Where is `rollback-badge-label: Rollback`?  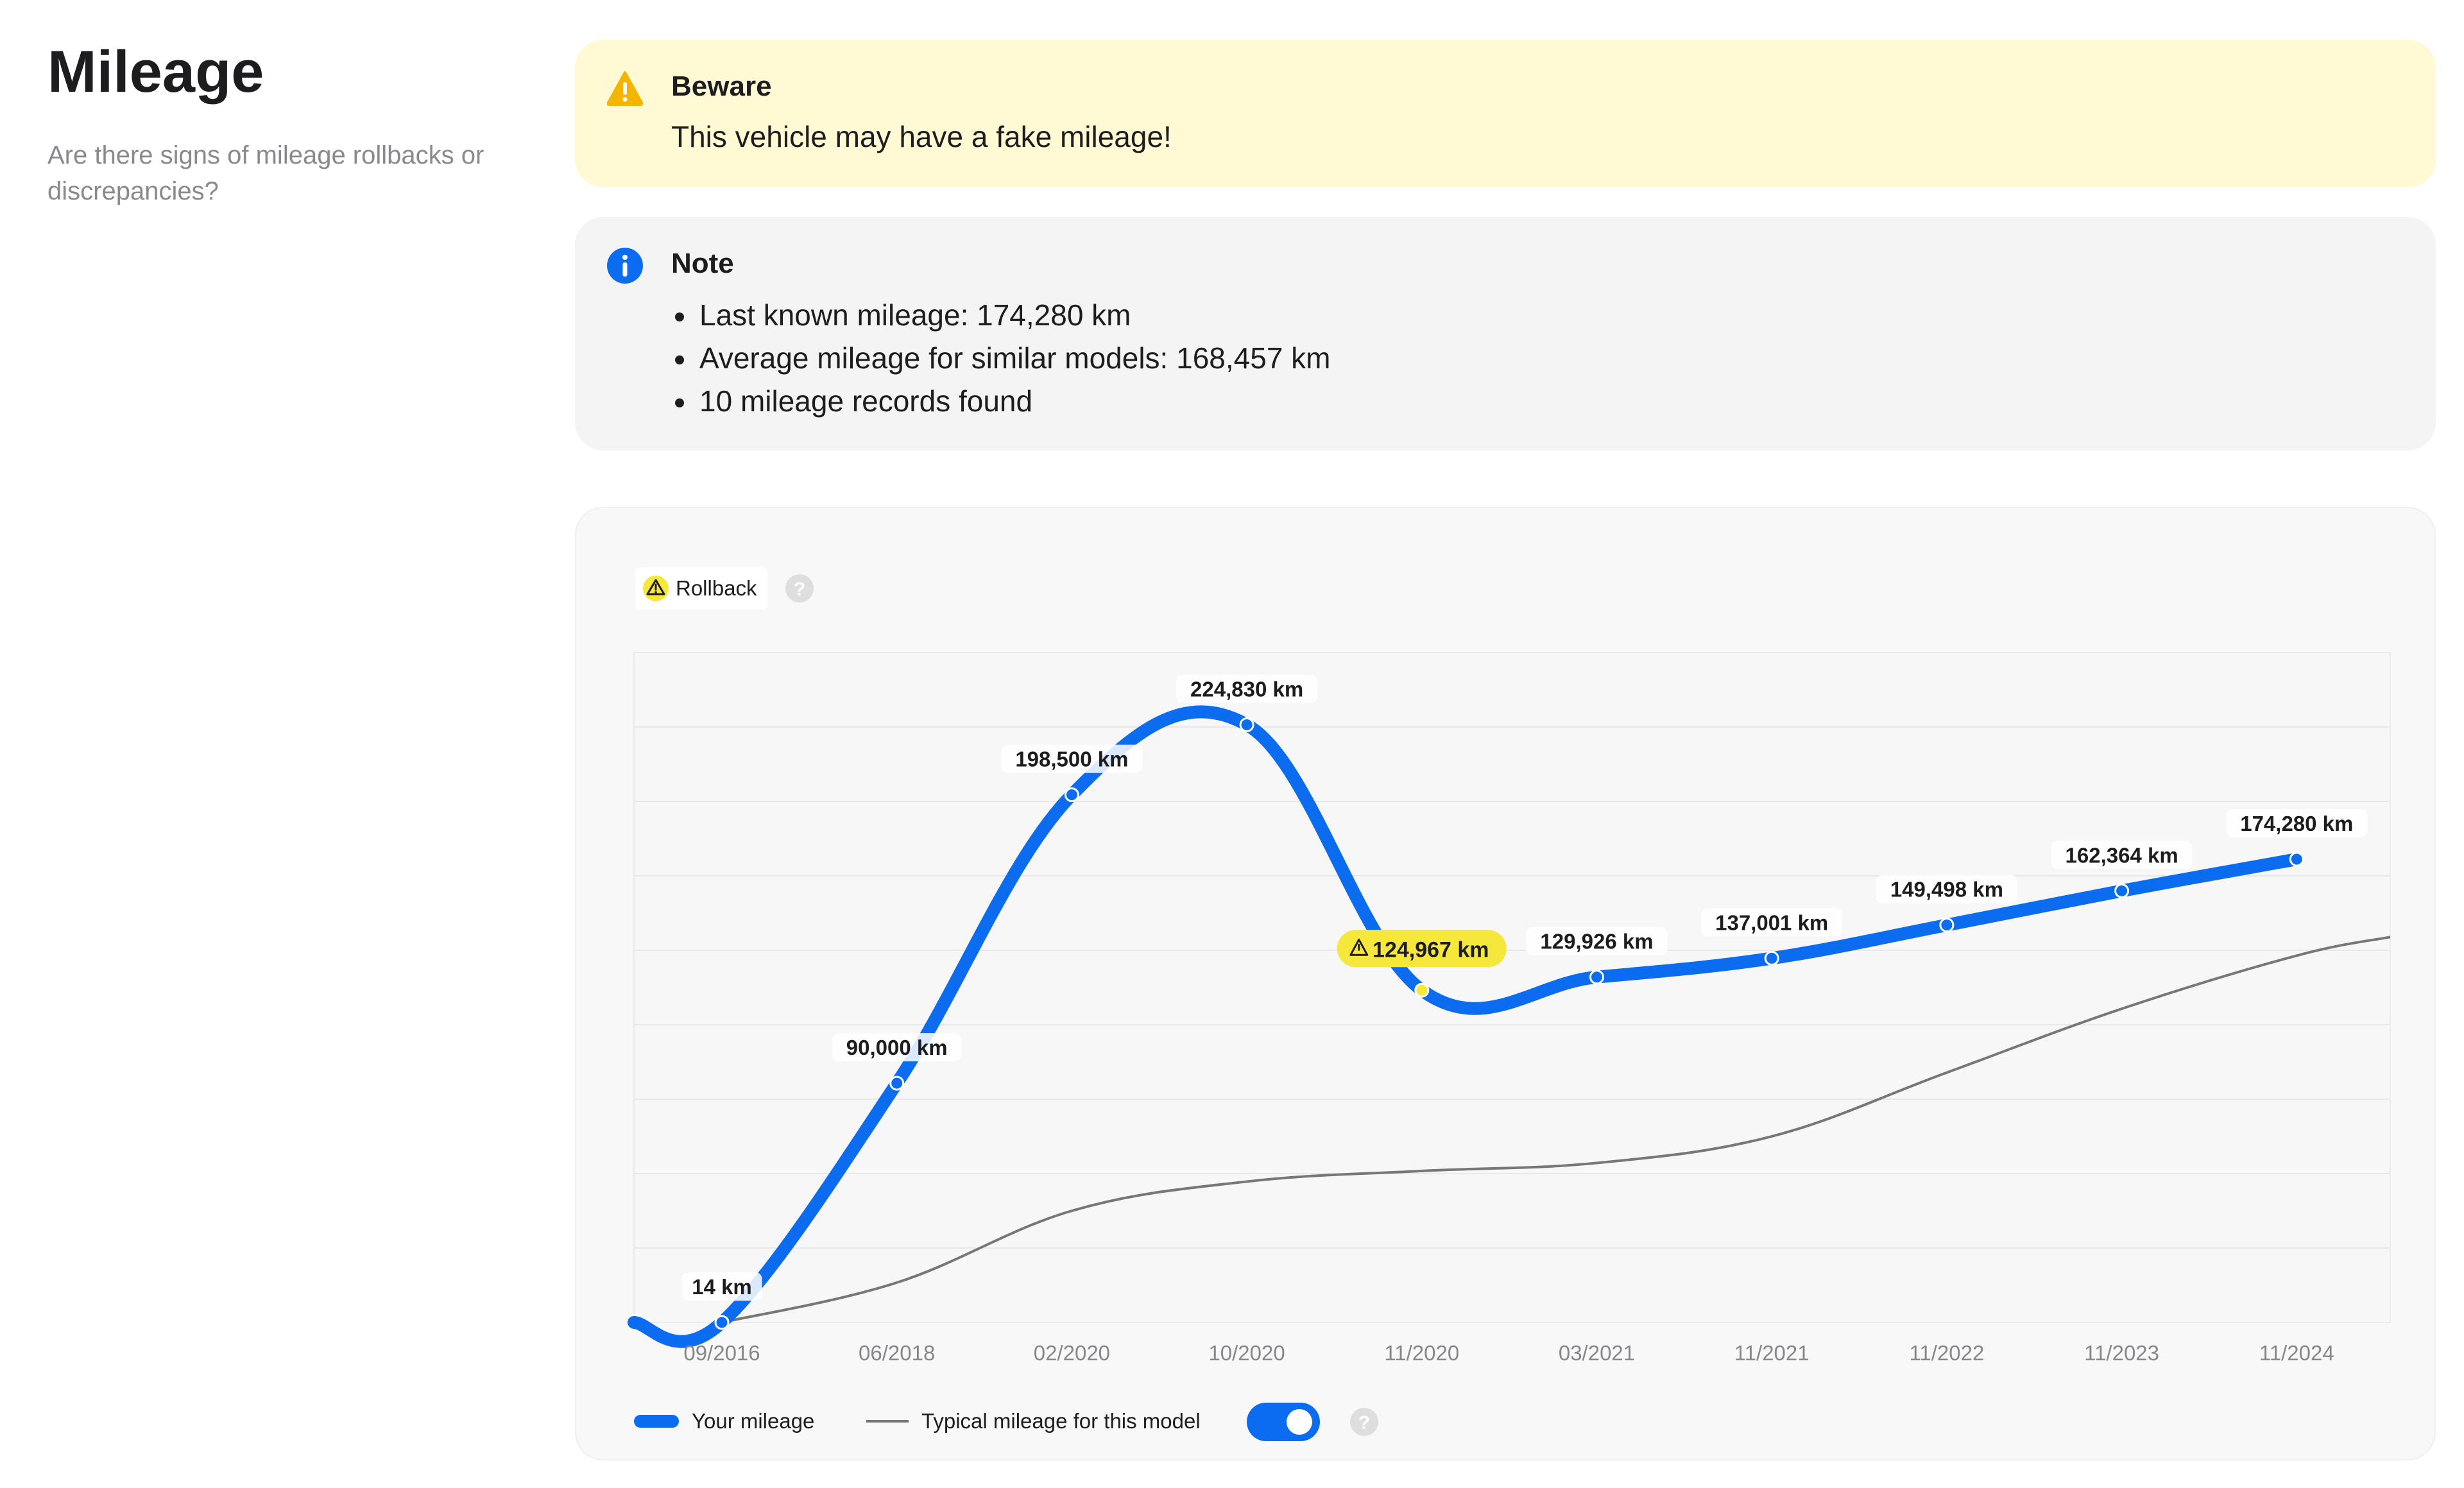 rollback-badge-label: Rollback is located at coordinates (717, 588).